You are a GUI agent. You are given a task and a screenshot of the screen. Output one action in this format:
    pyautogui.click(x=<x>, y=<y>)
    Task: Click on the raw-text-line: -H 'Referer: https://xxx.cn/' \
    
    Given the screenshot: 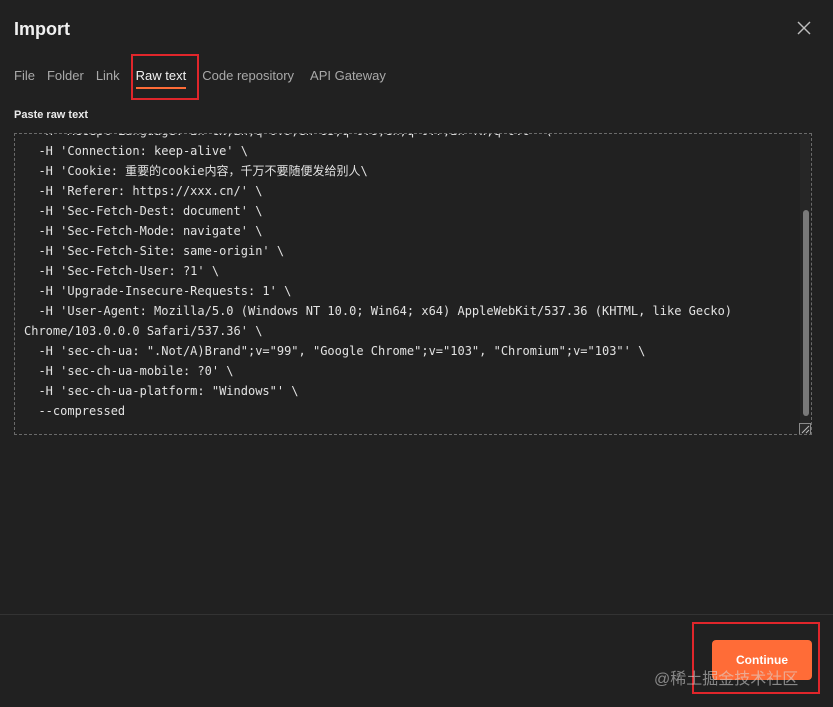 What is the action you would take?
    pyautogui.click(x=143, y=191)
    